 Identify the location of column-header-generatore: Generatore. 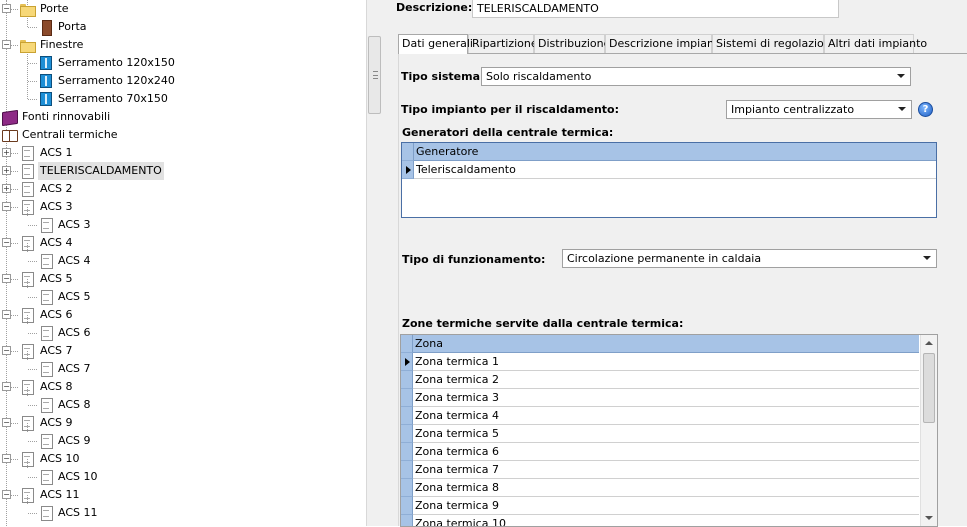
(446, 151).